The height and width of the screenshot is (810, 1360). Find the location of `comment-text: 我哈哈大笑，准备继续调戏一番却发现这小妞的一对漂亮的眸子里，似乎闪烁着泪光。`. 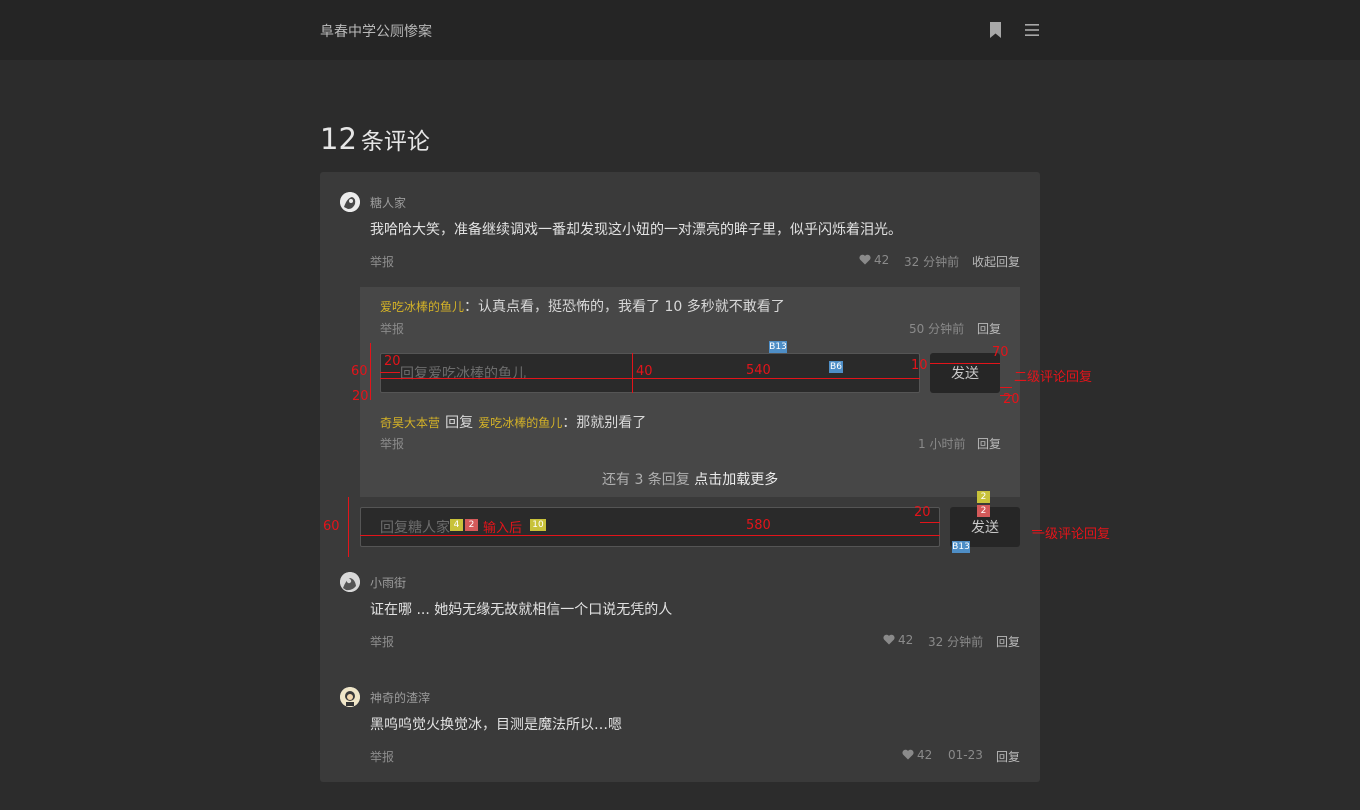

comment-text: 我哈哈大笑，准备继续调戏一番却发现这小妞的一对漂亮的眸子里，似乎闪烁着泪光。 is located at coordinates (636, 230).